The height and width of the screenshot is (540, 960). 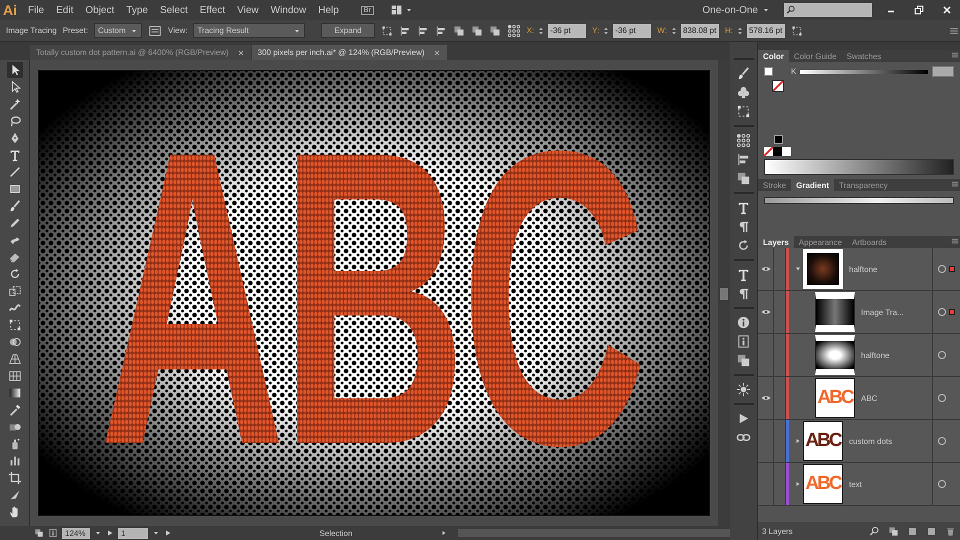 What do you see at coordinates (743, 322) in the screenshot?
I see `info-icon` at bounding box center [743, 322].